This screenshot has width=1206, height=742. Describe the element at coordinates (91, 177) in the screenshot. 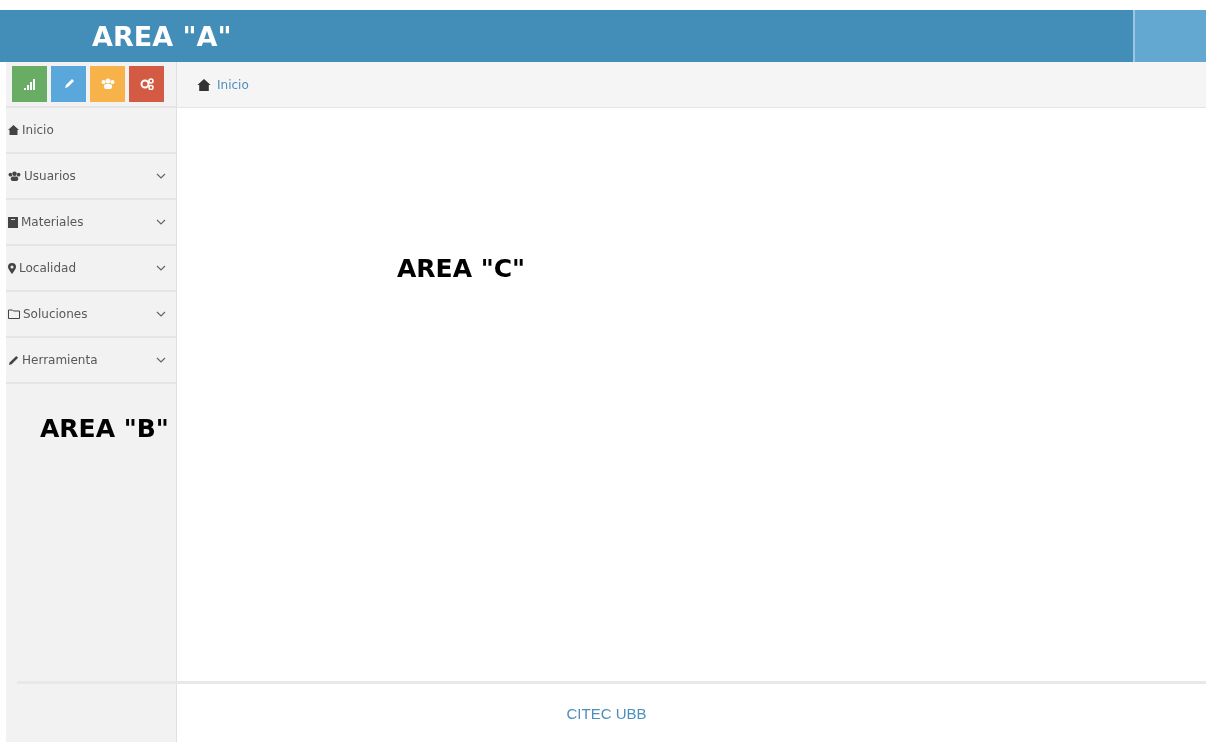

I see `menu-item: Usuarios` at that location.